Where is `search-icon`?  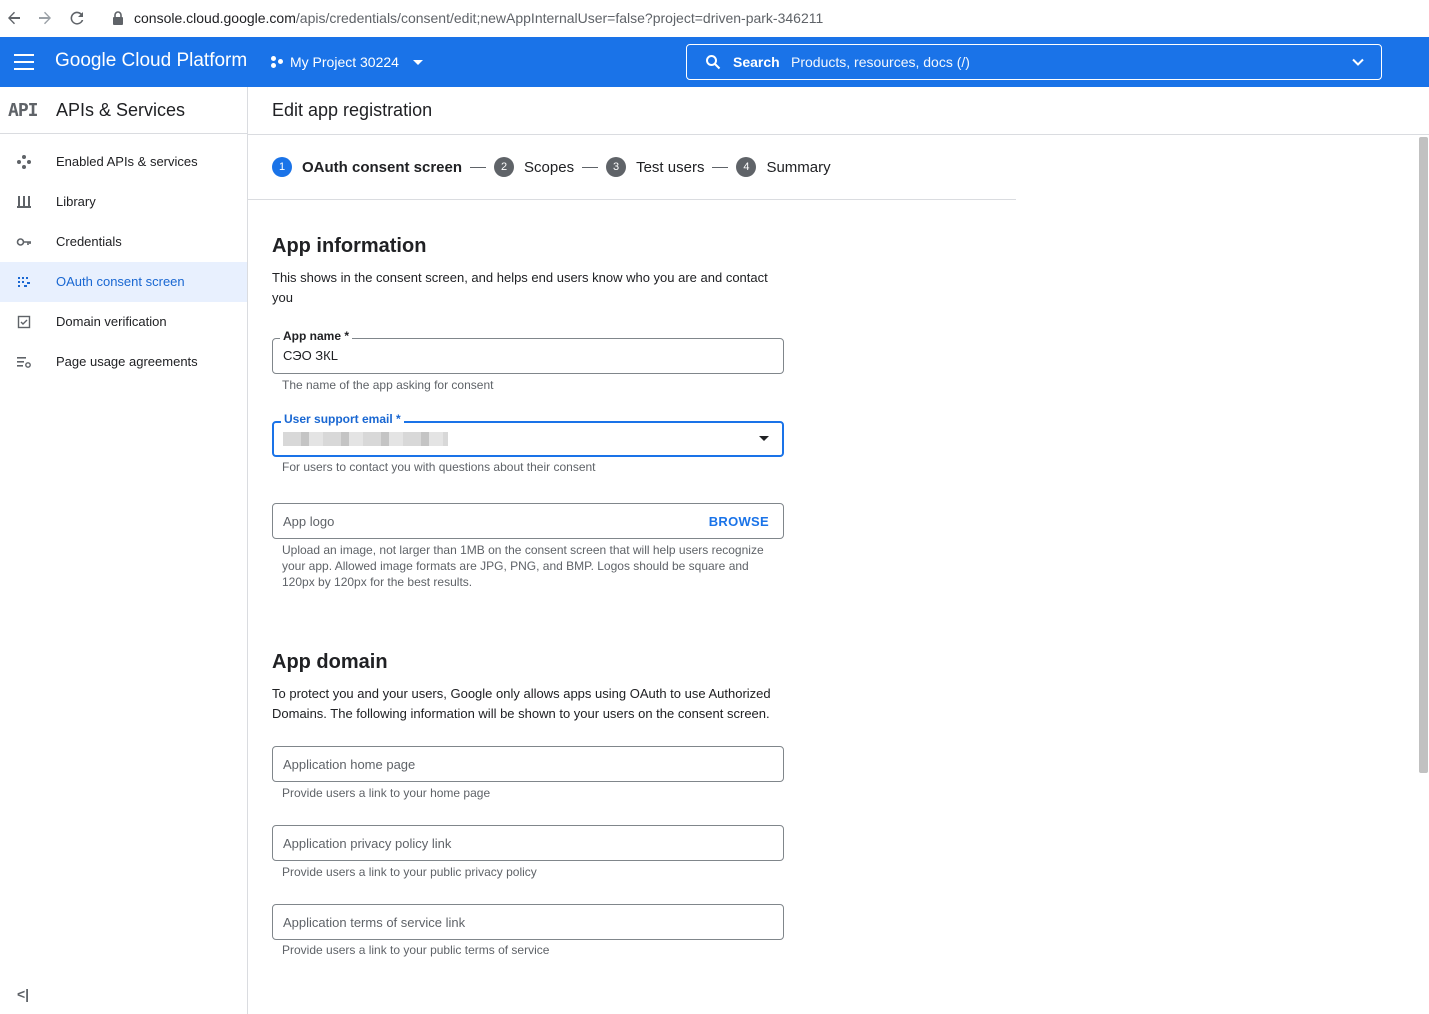
search-icon is located at coordinates (713, 62).